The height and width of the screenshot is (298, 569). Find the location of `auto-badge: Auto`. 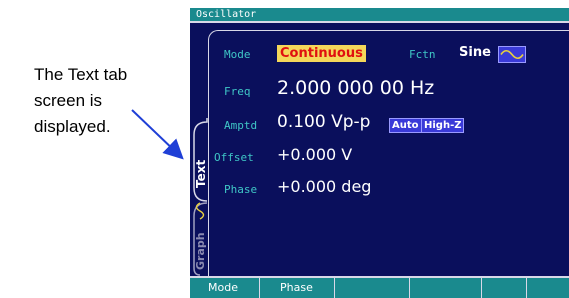

auto-badge: Auto is located at coordinates (405, 125).